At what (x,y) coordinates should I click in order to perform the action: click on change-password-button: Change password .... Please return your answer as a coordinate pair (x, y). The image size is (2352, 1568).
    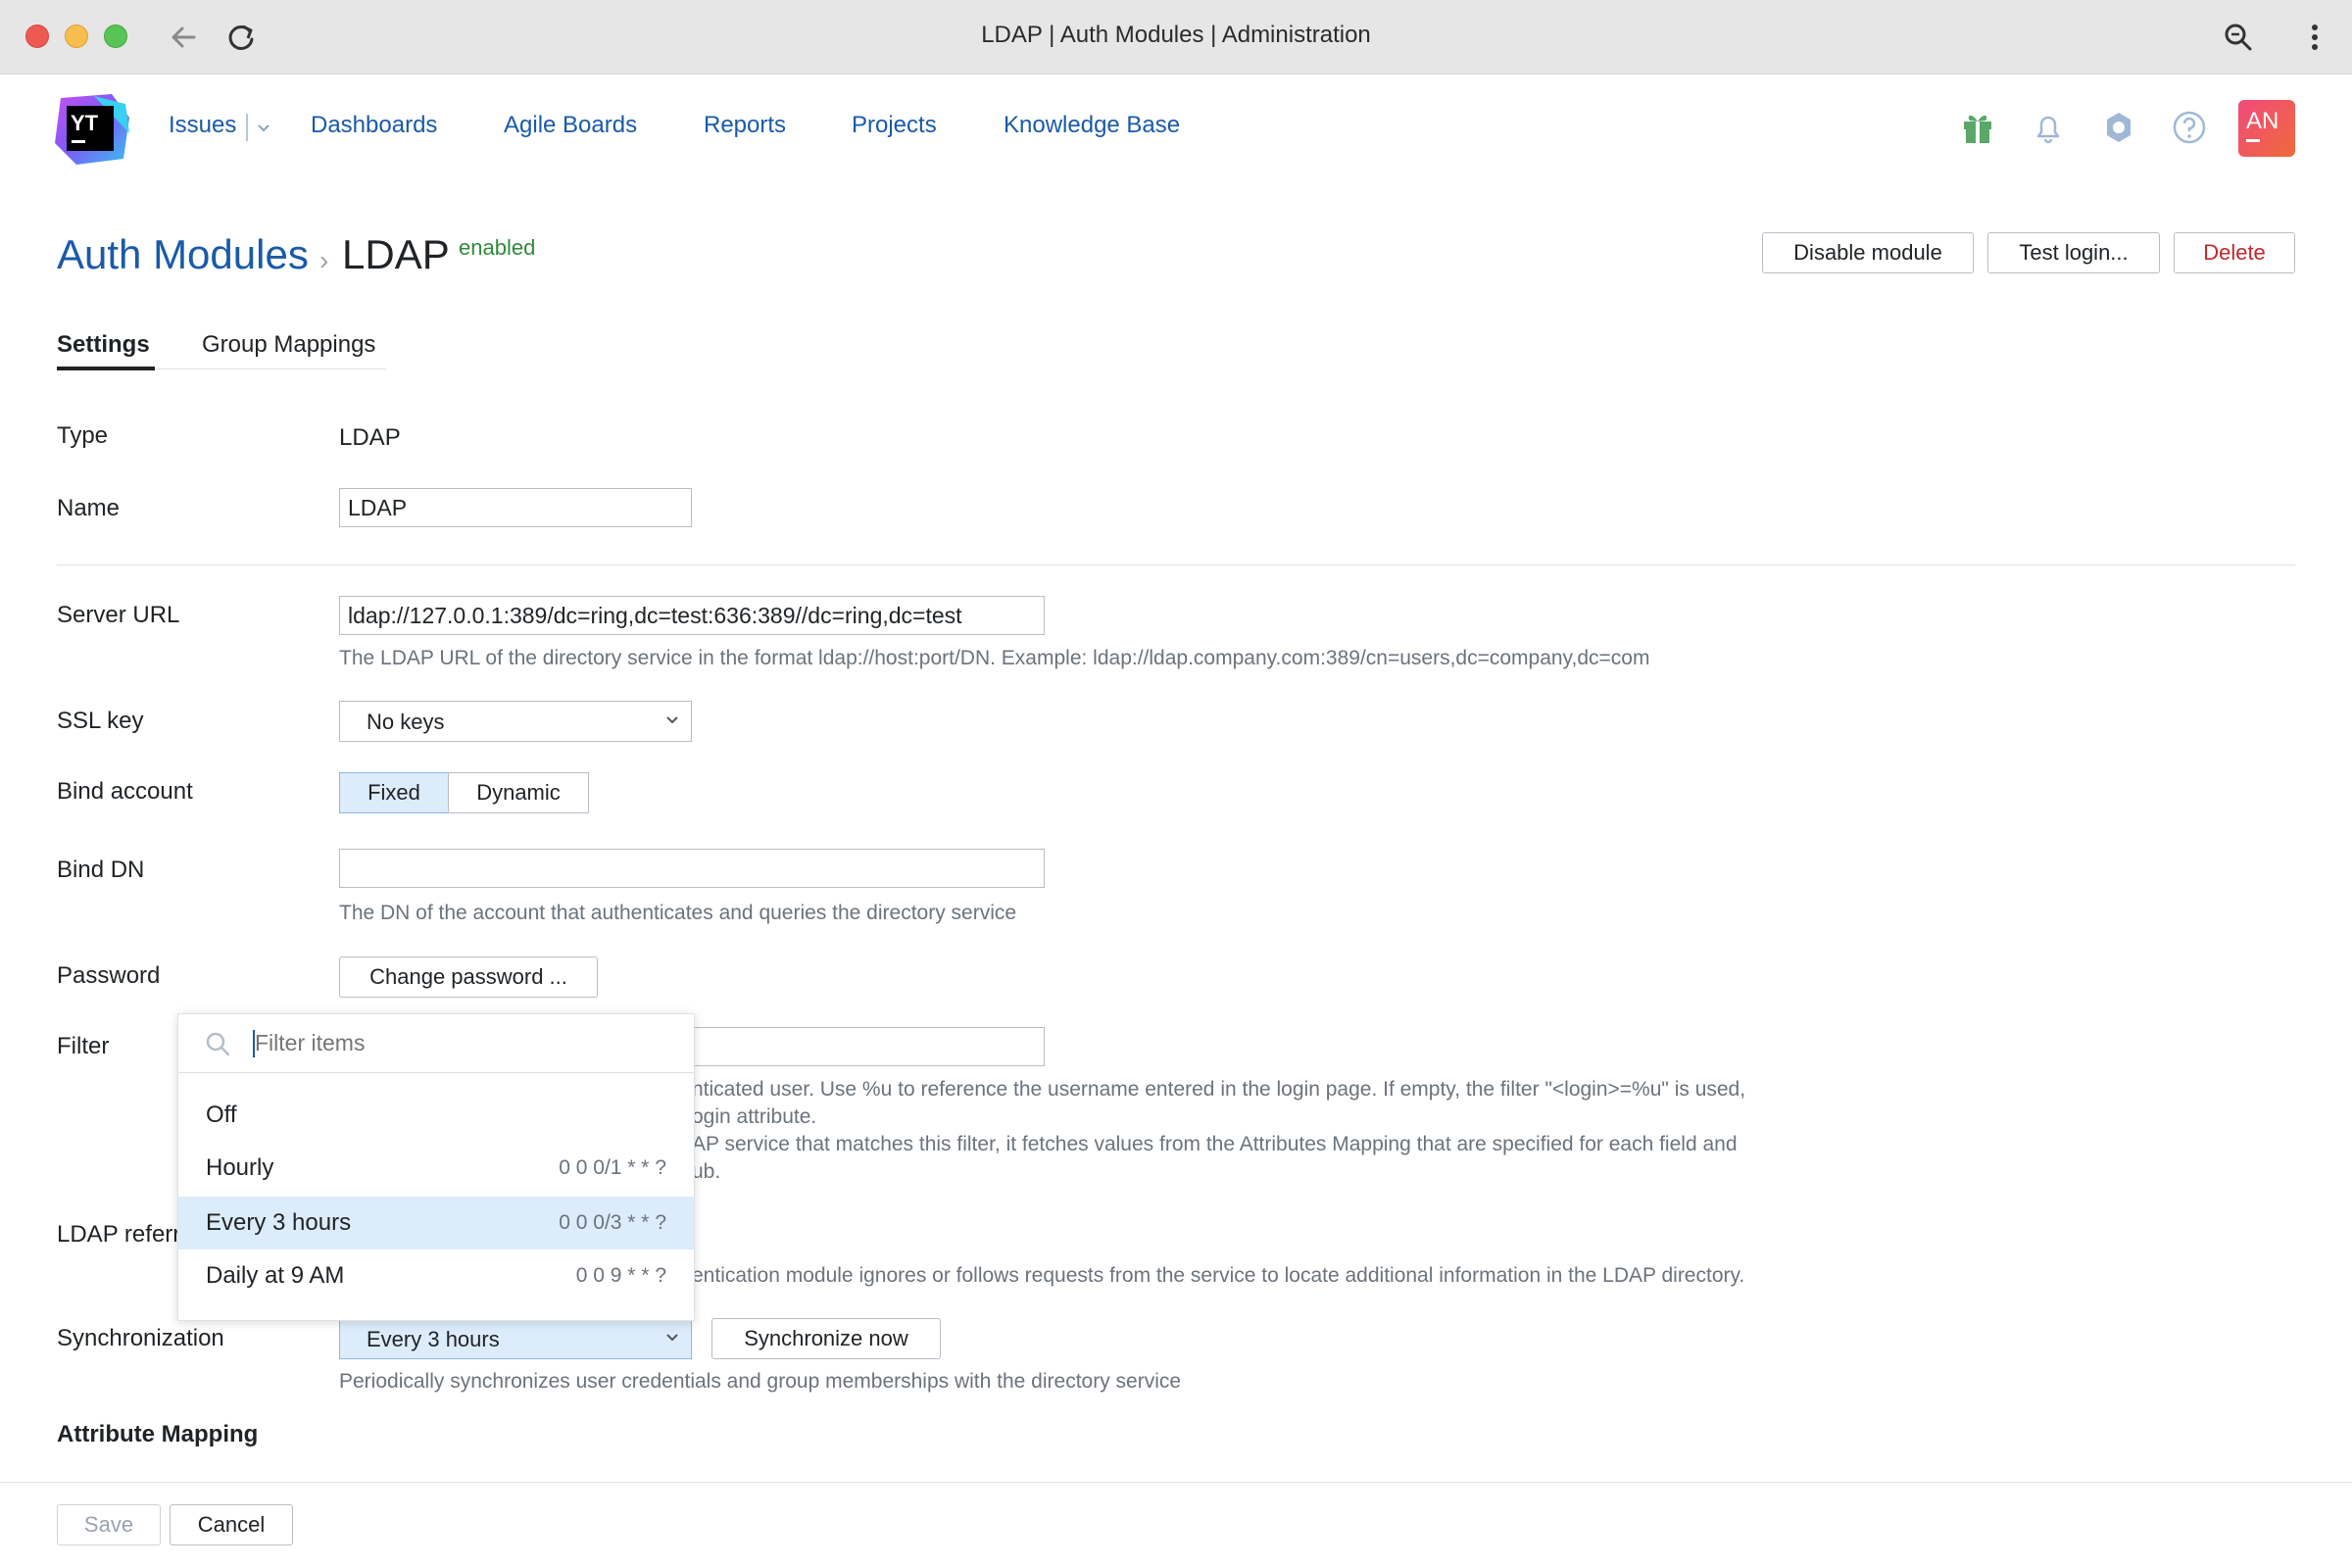
    Looking at the image, I should click on (468, 977).